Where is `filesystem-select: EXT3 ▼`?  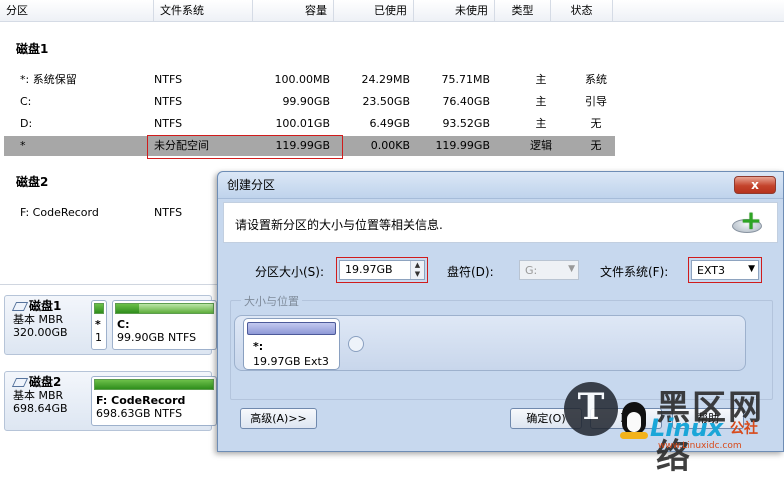 filesystem-select: EXT3 ▼ is located at coordinates (725, 270).